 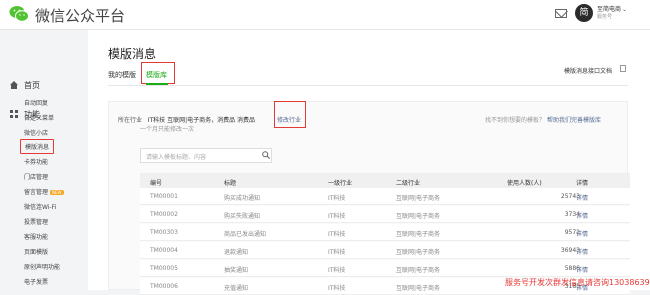 I want to click on search-placeholder: 请输入模板标题、内容, so click(x=176, y=157).